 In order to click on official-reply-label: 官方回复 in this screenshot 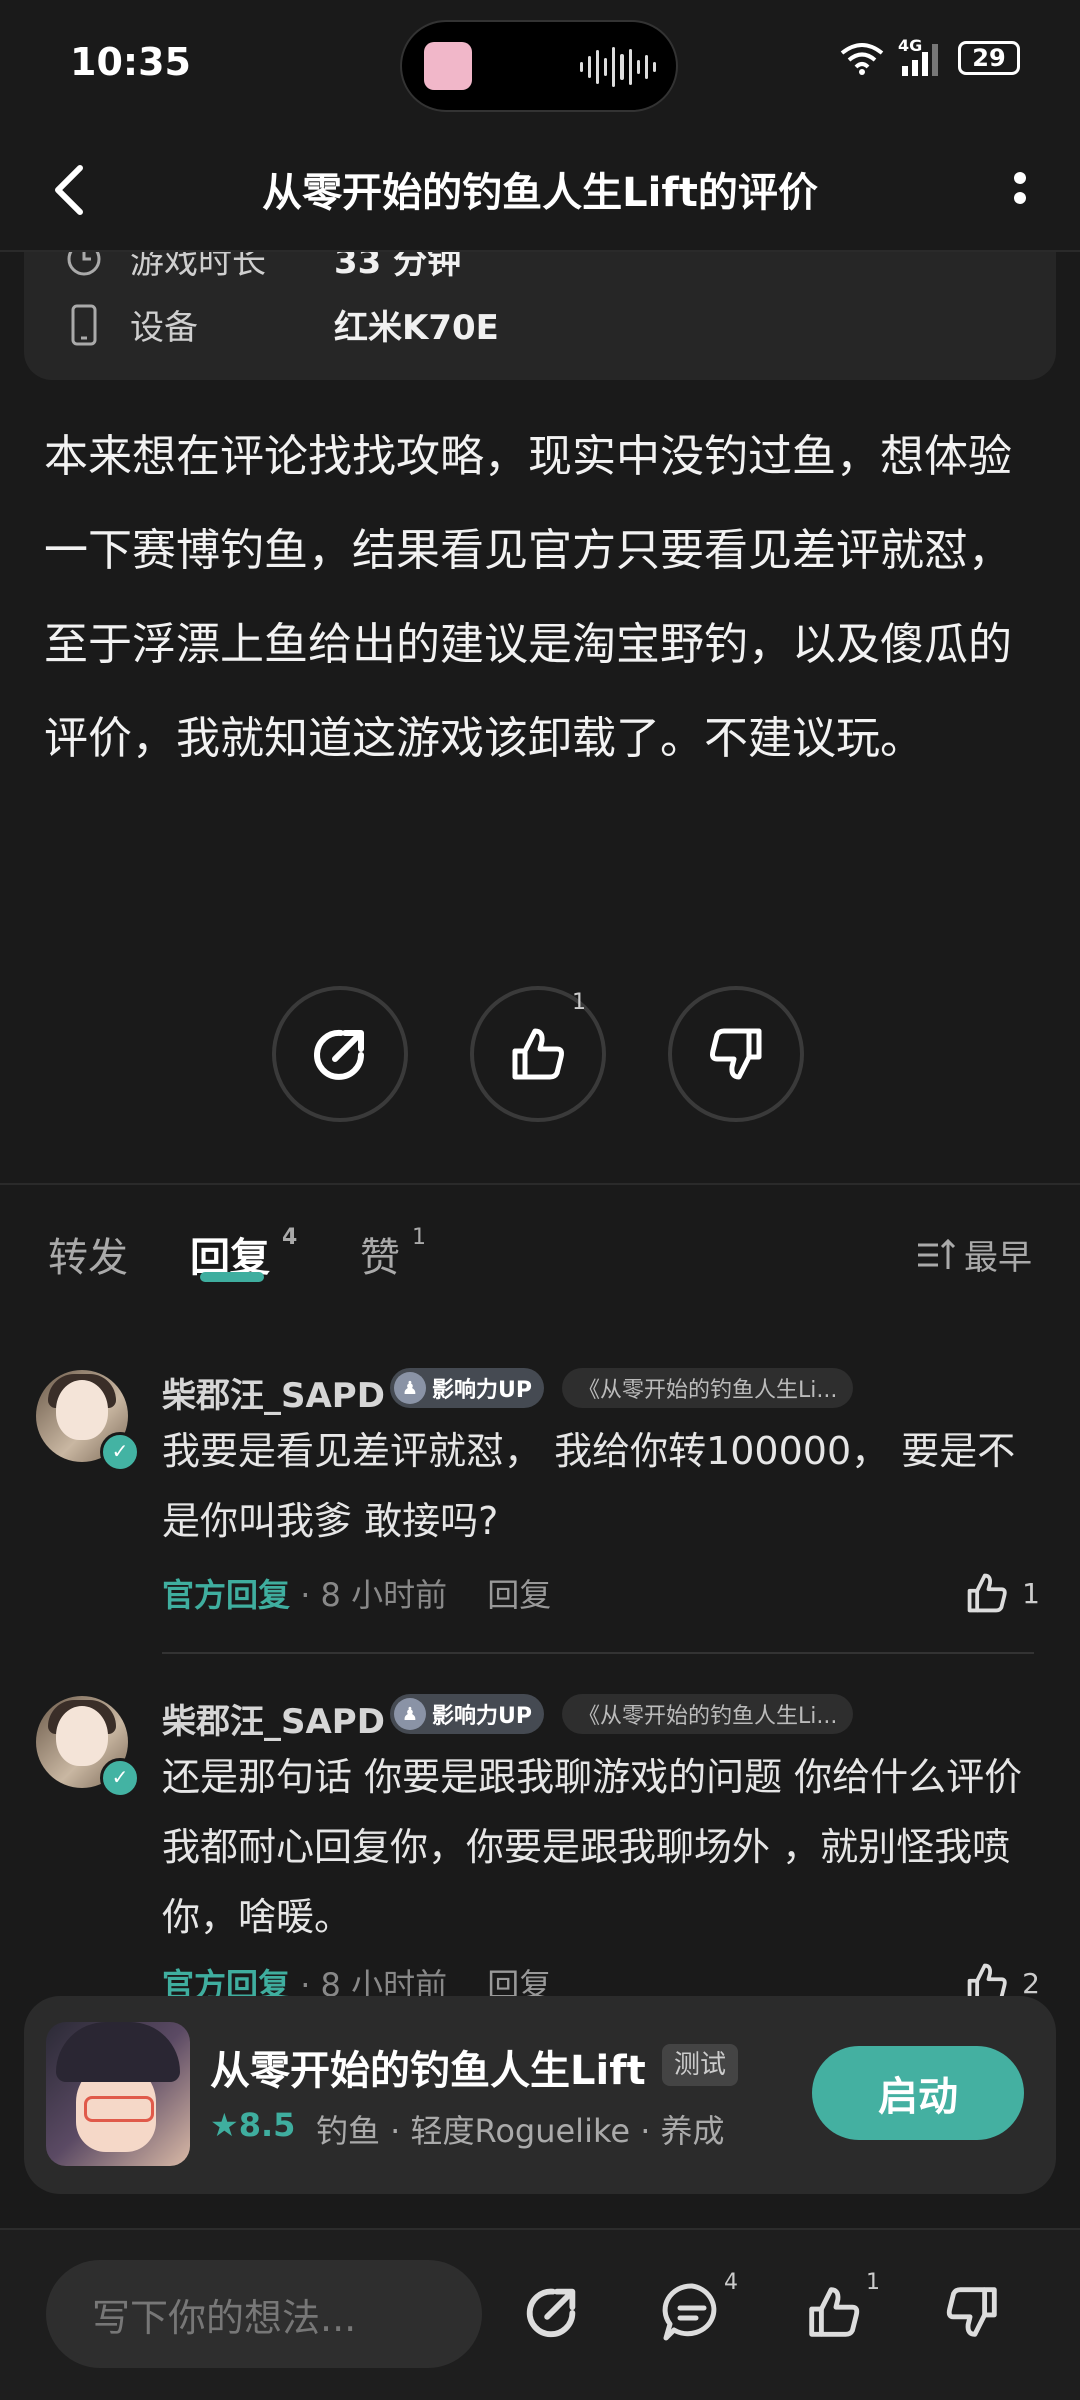, I will do `click(226, 1595)`.